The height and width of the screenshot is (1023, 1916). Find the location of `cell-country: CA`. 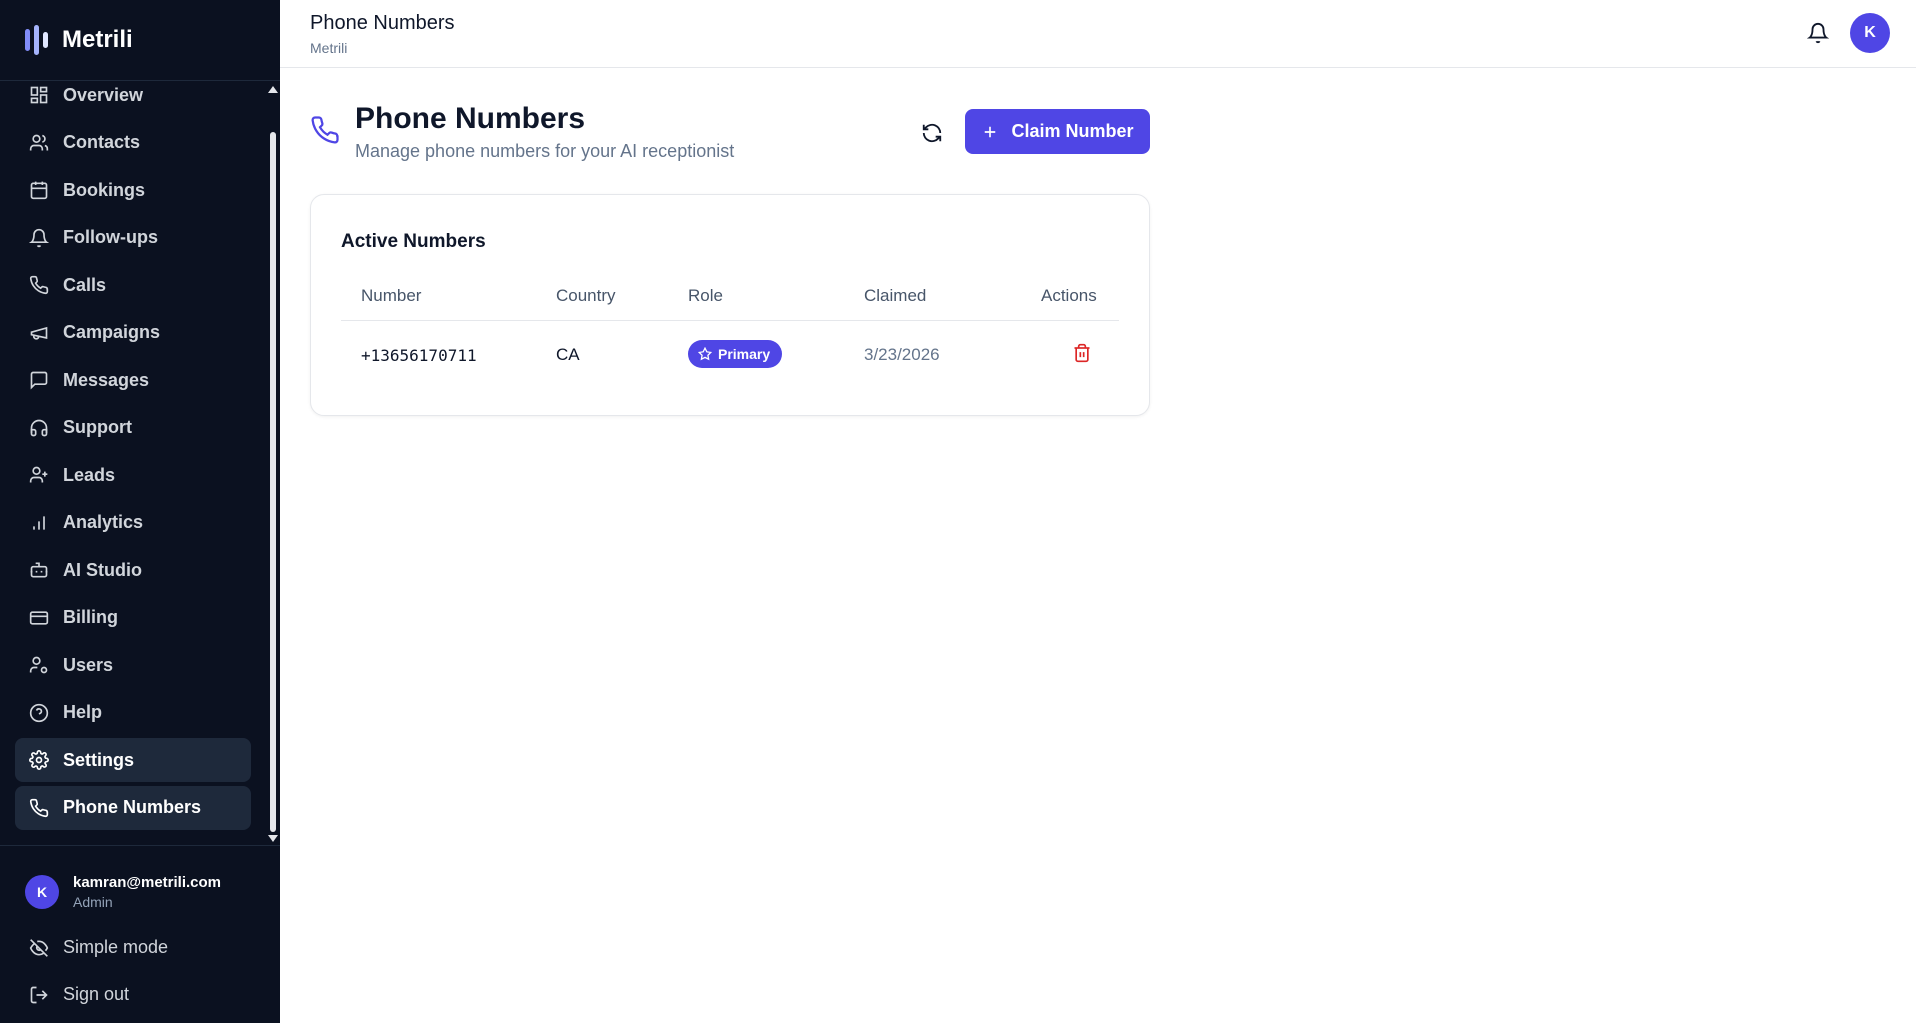

cell-country: CA is located at coordinates (568, 354).